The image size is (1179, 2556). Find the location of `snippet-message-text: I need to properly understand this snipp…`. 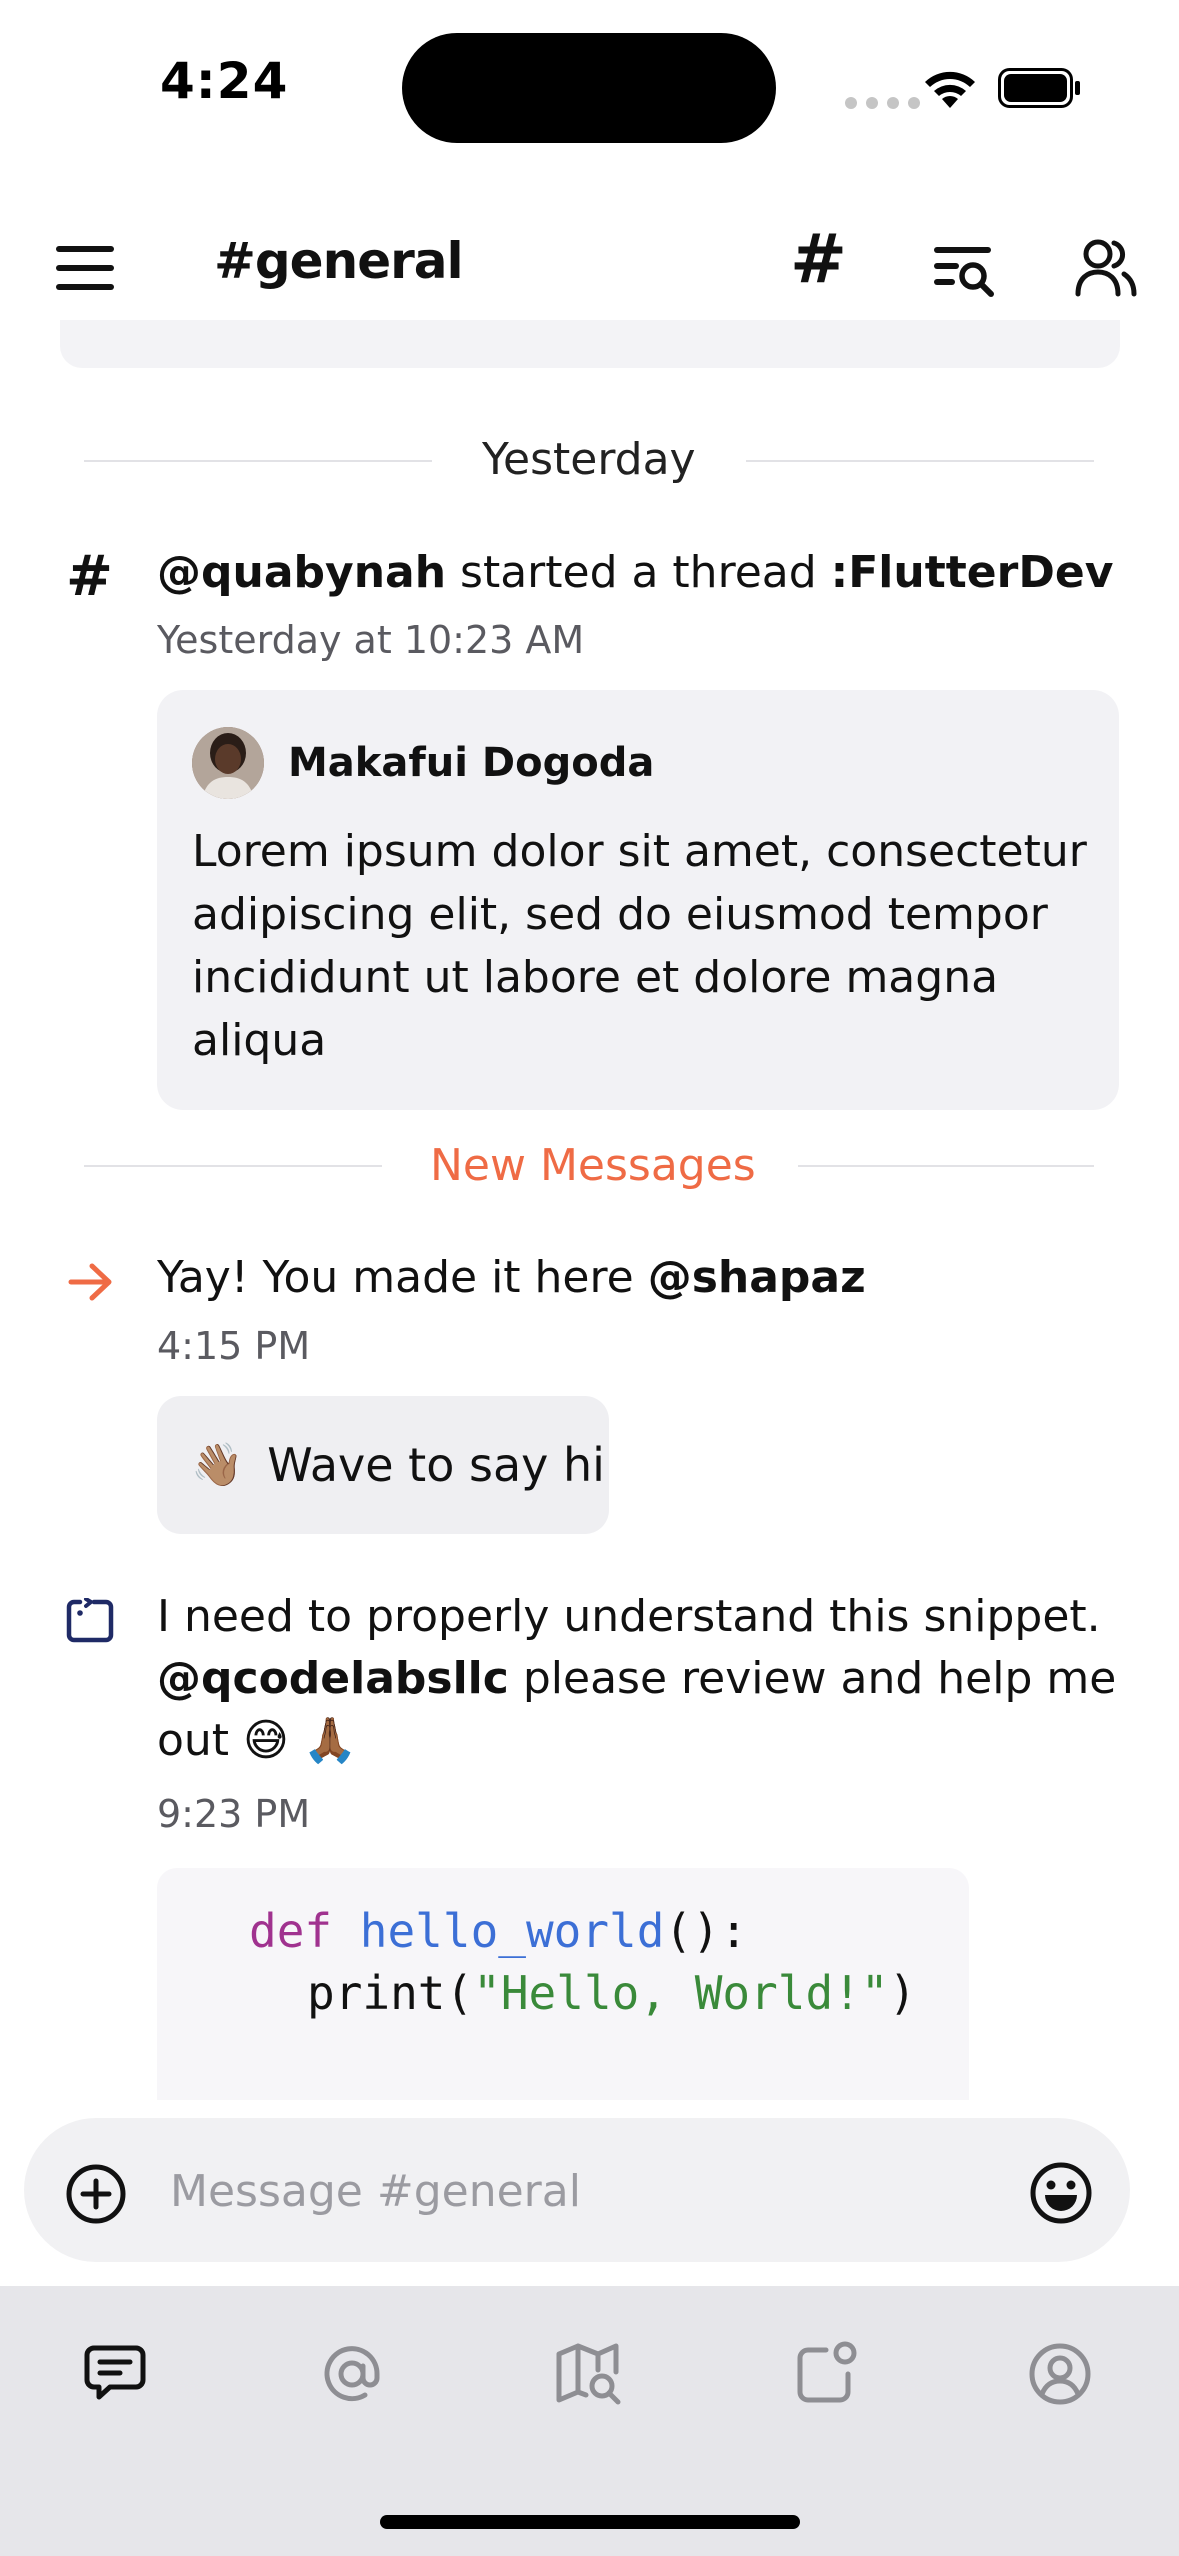

snippet-message-text: I need to properly understand this snipp… is located at coordinates (637, 1678).